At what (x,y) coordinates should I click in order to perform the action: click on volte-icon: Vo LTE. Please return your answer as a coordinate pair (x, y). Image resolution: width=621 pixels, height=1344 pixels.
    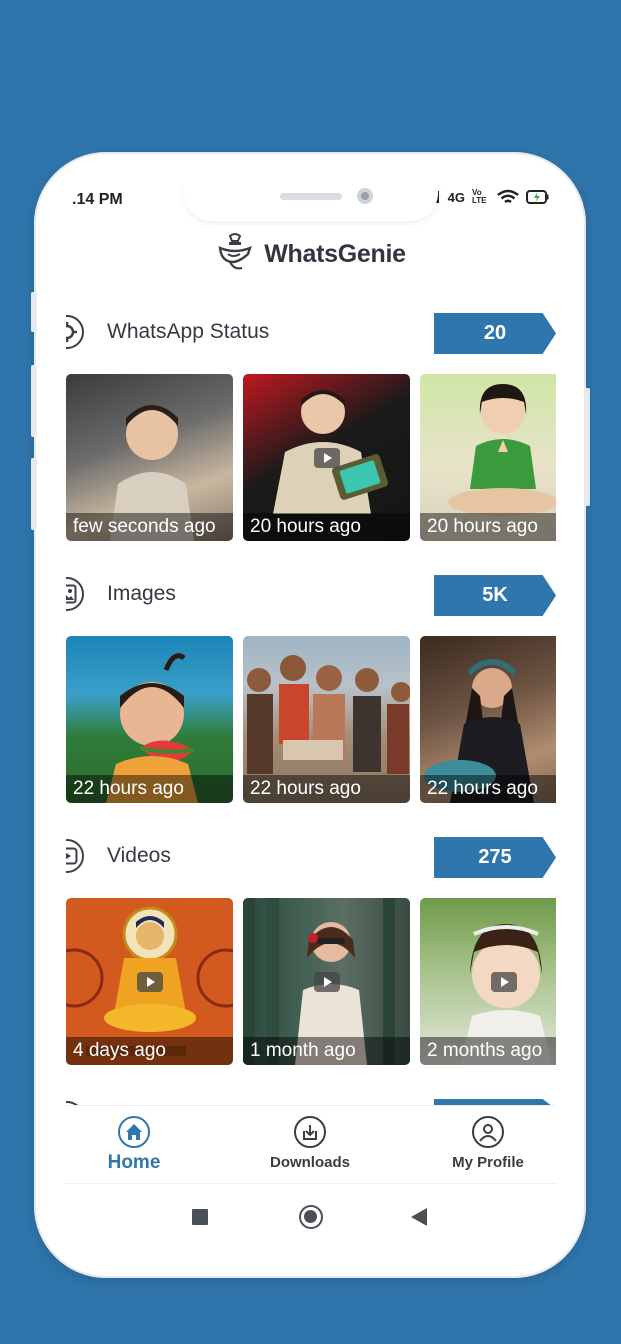
    Looking at the image, I should click on (479, 196).